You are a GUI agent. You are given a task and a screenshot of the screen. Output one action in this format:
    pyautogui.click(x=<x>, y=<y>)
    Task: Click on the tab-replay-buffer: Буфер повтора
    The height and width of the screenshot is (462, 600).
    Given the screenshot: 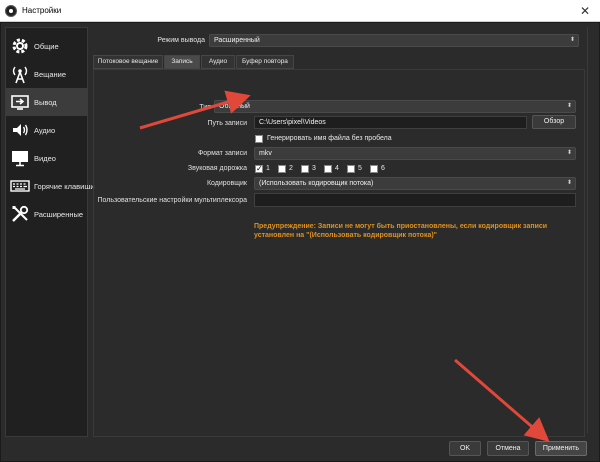 What is the action you would take?
    pyautogui.click(x=265, y=62)
    